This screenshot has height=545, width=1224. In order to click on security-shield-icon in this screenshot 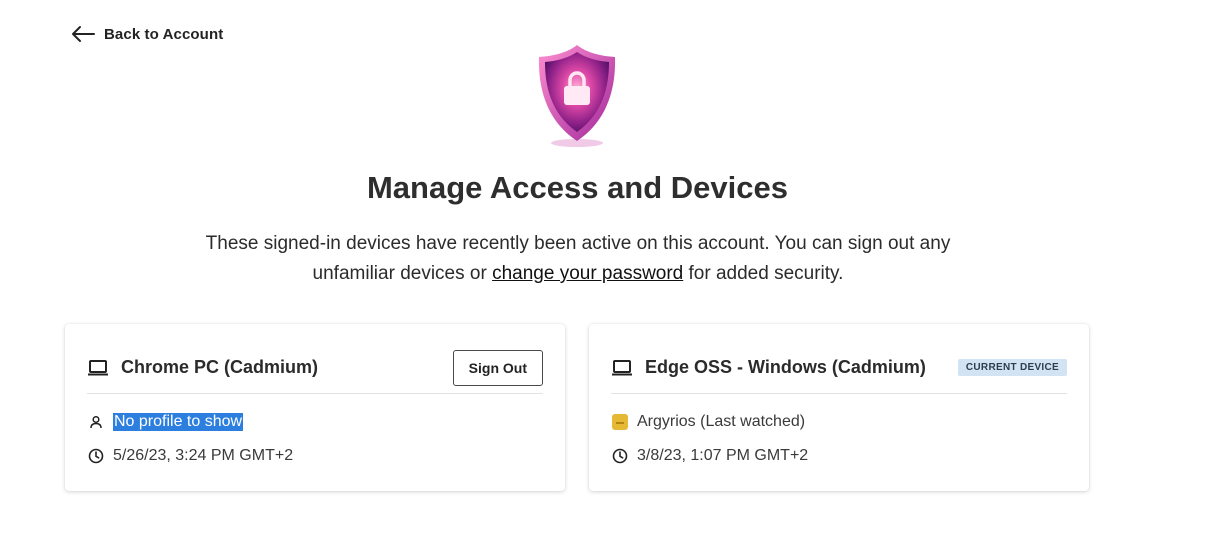, I will do `click(577, 96)`.